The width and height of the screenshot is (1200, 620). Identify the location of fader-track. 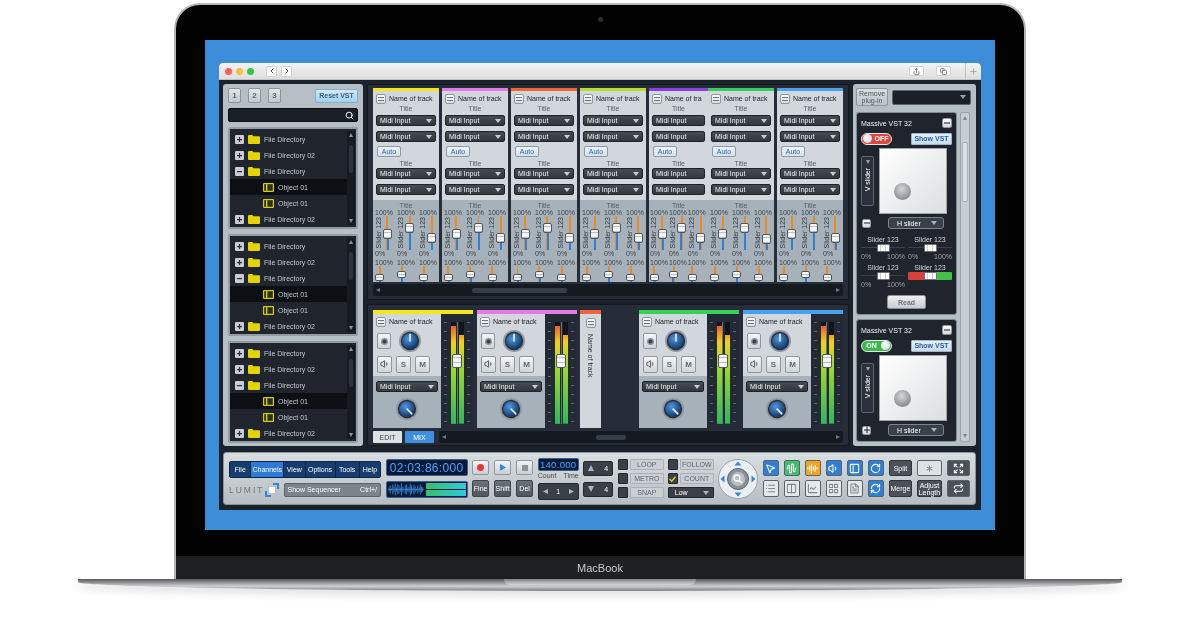
(654, 274).